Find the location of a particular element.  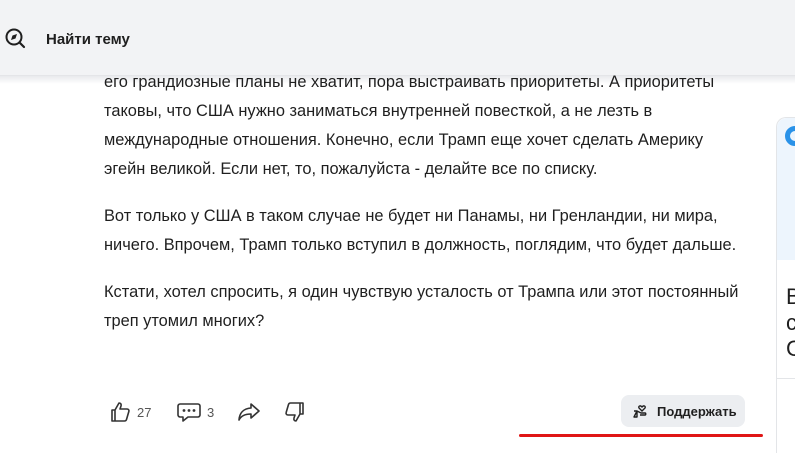

comments-button: 3 is located at coordinates (195, 412).